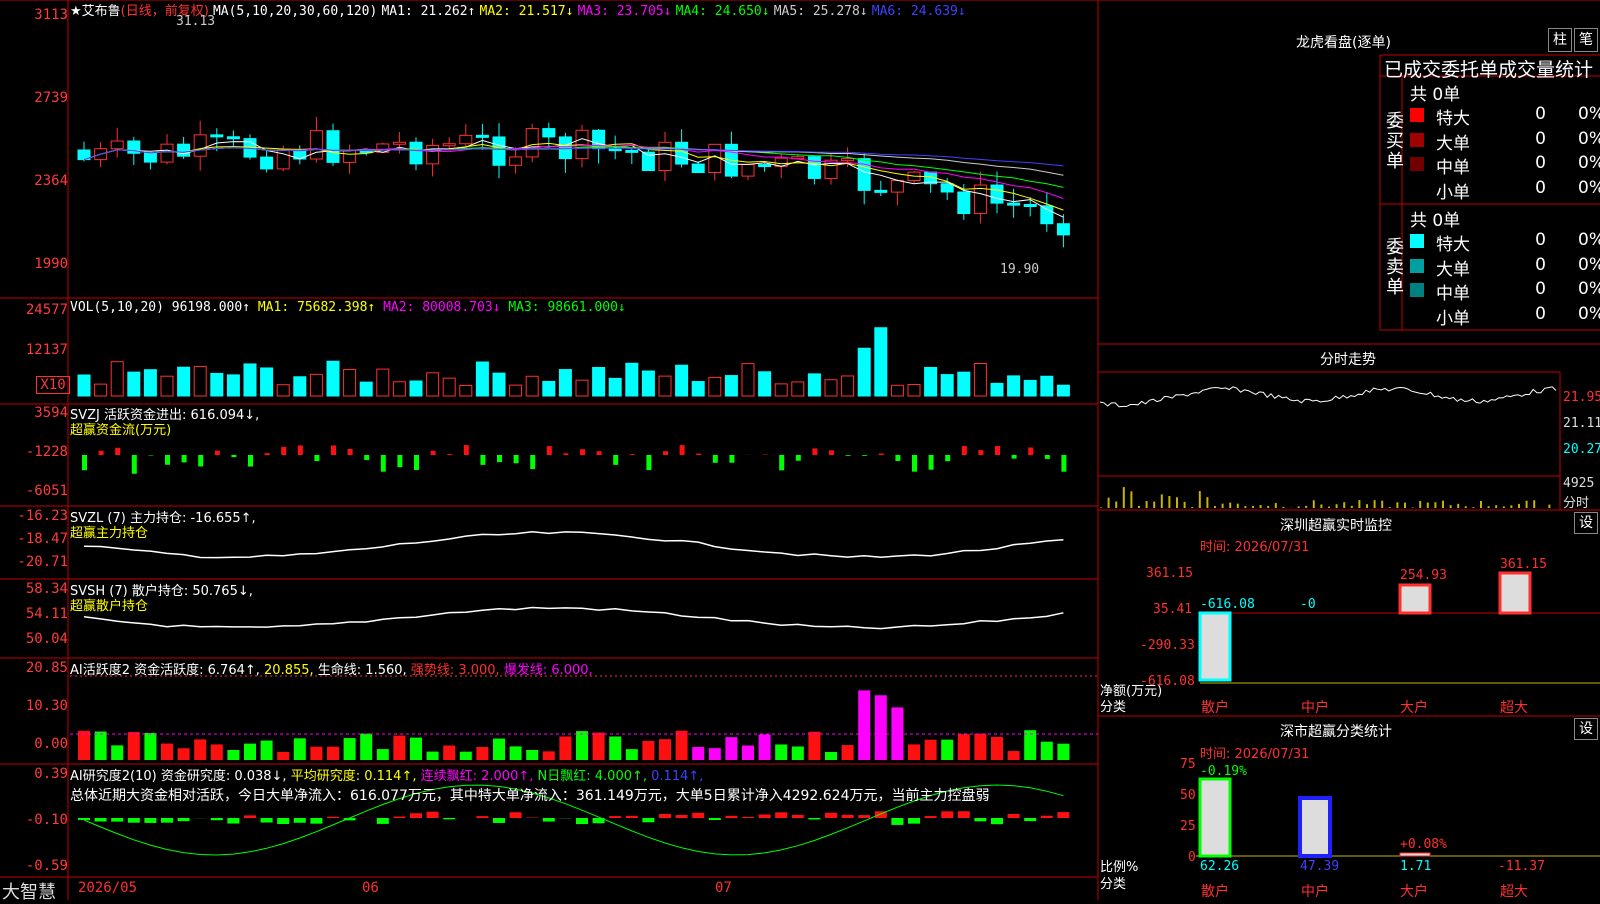 This screenshot has width=1600, height=904. I want to click on svzl-subtitle: 超赢主力持仓, so click(109, 531).